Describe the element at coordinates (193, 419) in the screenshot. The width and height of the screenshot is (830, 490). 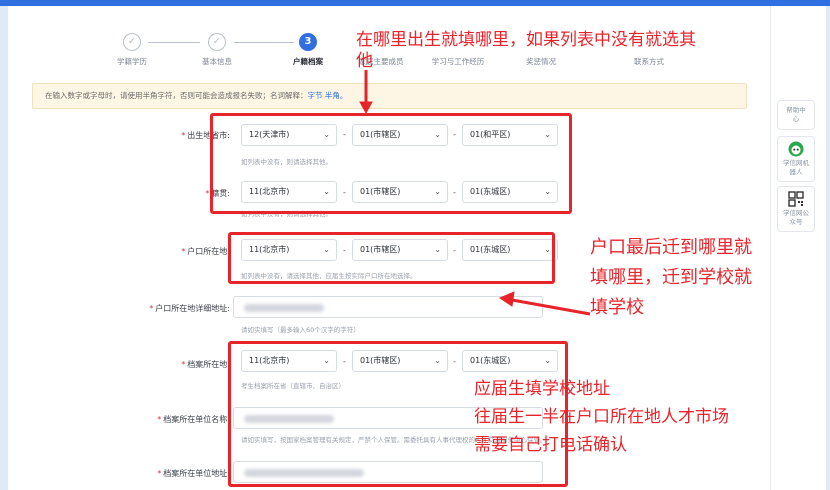
I see `archive-unit-label: * 档案所在单位名称:` at that location.